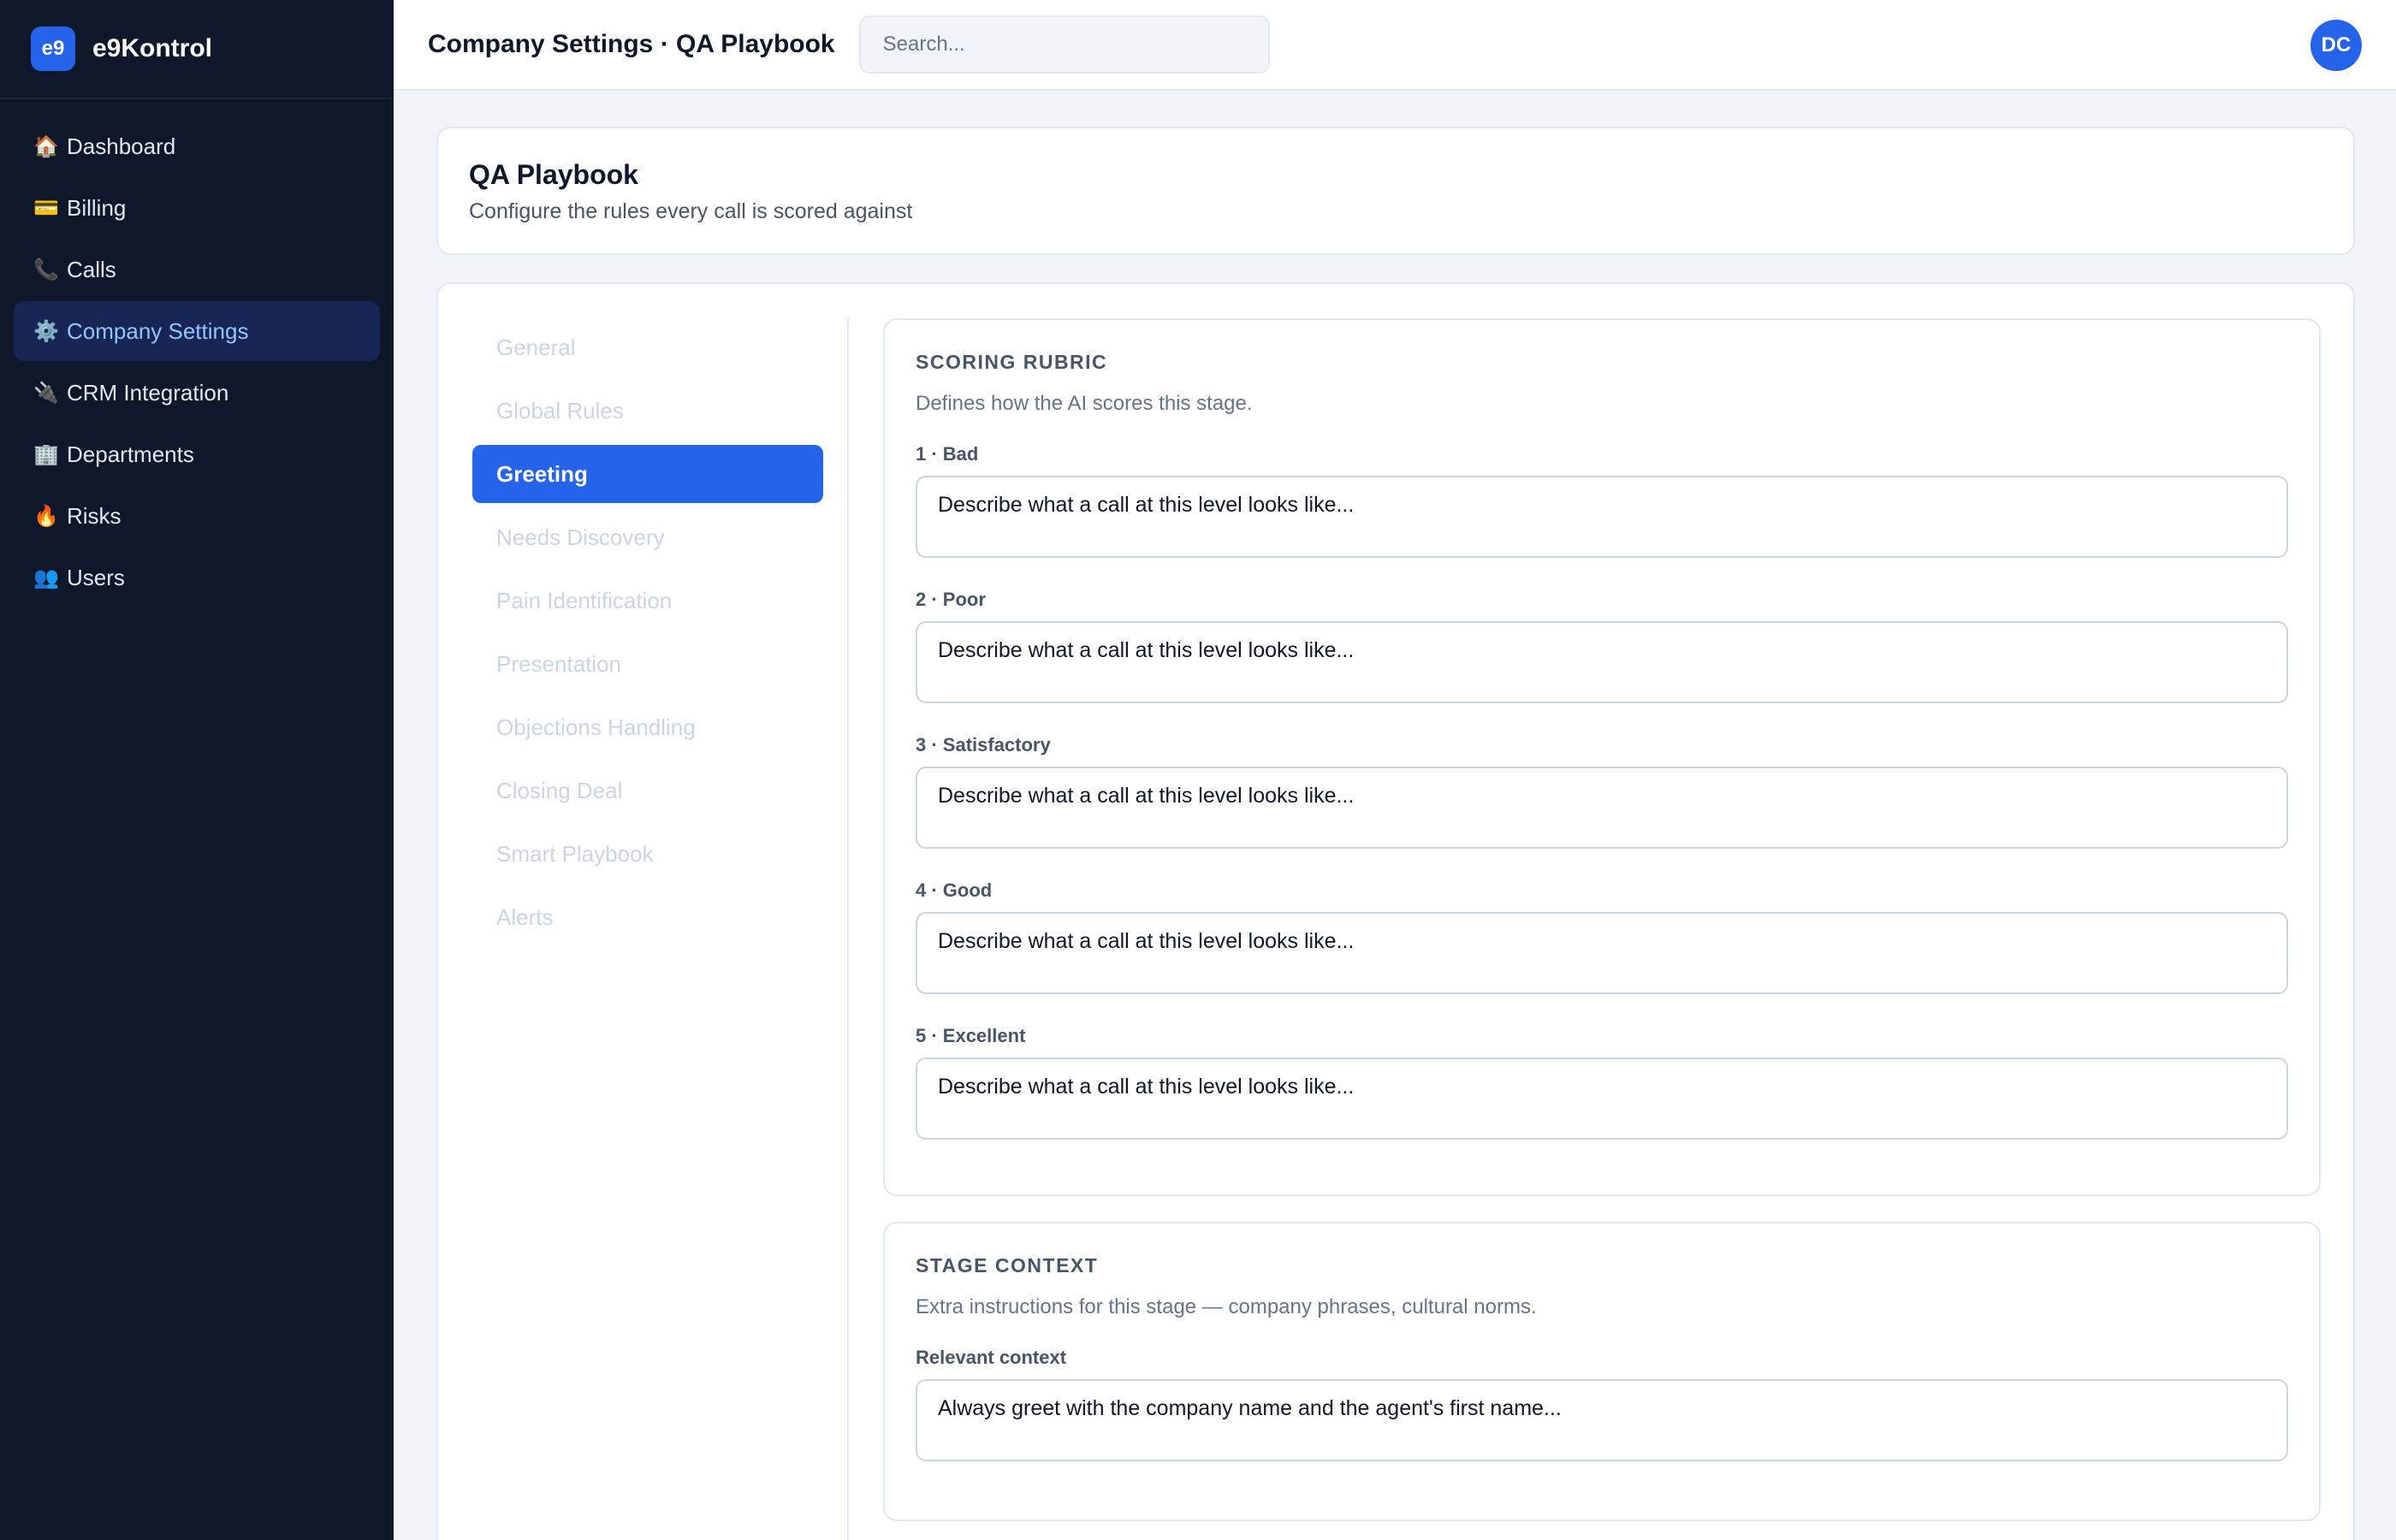 This screenshot has width=2396, height=1540. What do you see at coordinates (197, 269) in the screenshot?
I see `sidebar-item-calls: 📞 Calls` at bounding box center [197, 269].